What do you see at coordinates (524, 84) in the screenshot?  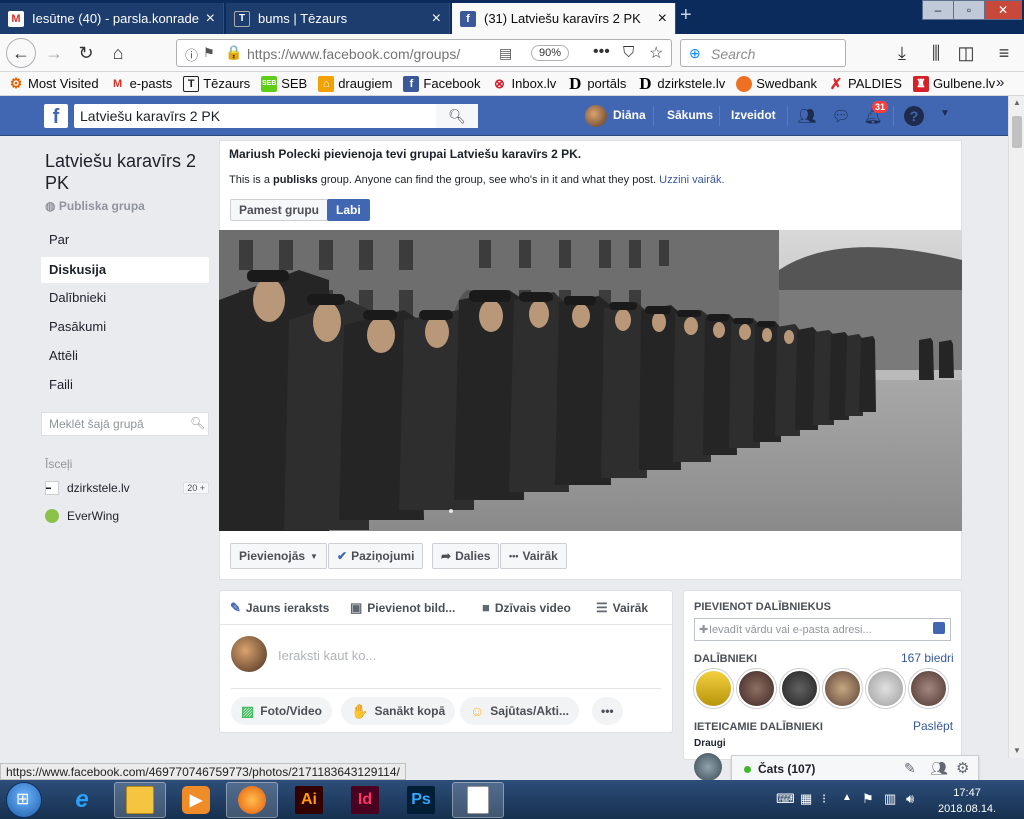 I see `bookmark-inbox: ⊗ Inbox.lv` at bounding box center [524, 84].